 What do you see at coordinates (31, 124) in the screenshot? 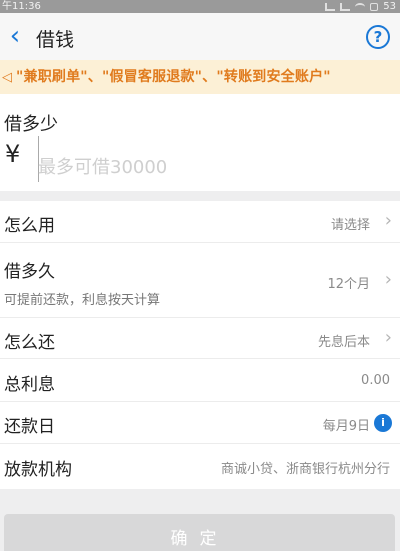
I see `amount-label: 借多少` at bounding box center [31, 124].